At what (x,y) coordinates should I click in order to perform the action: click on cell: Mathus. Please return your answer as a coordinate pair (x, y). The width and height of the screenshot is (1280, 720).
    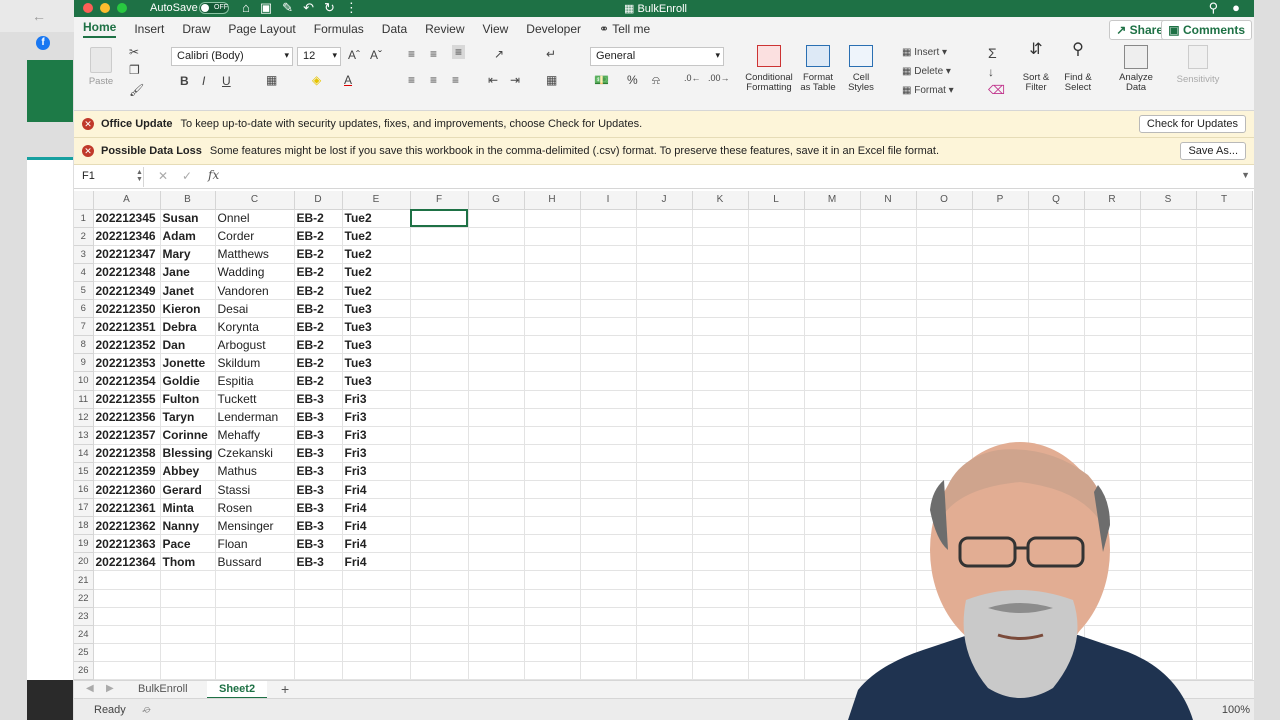
    Looking at the image, I should click on (255, 472).